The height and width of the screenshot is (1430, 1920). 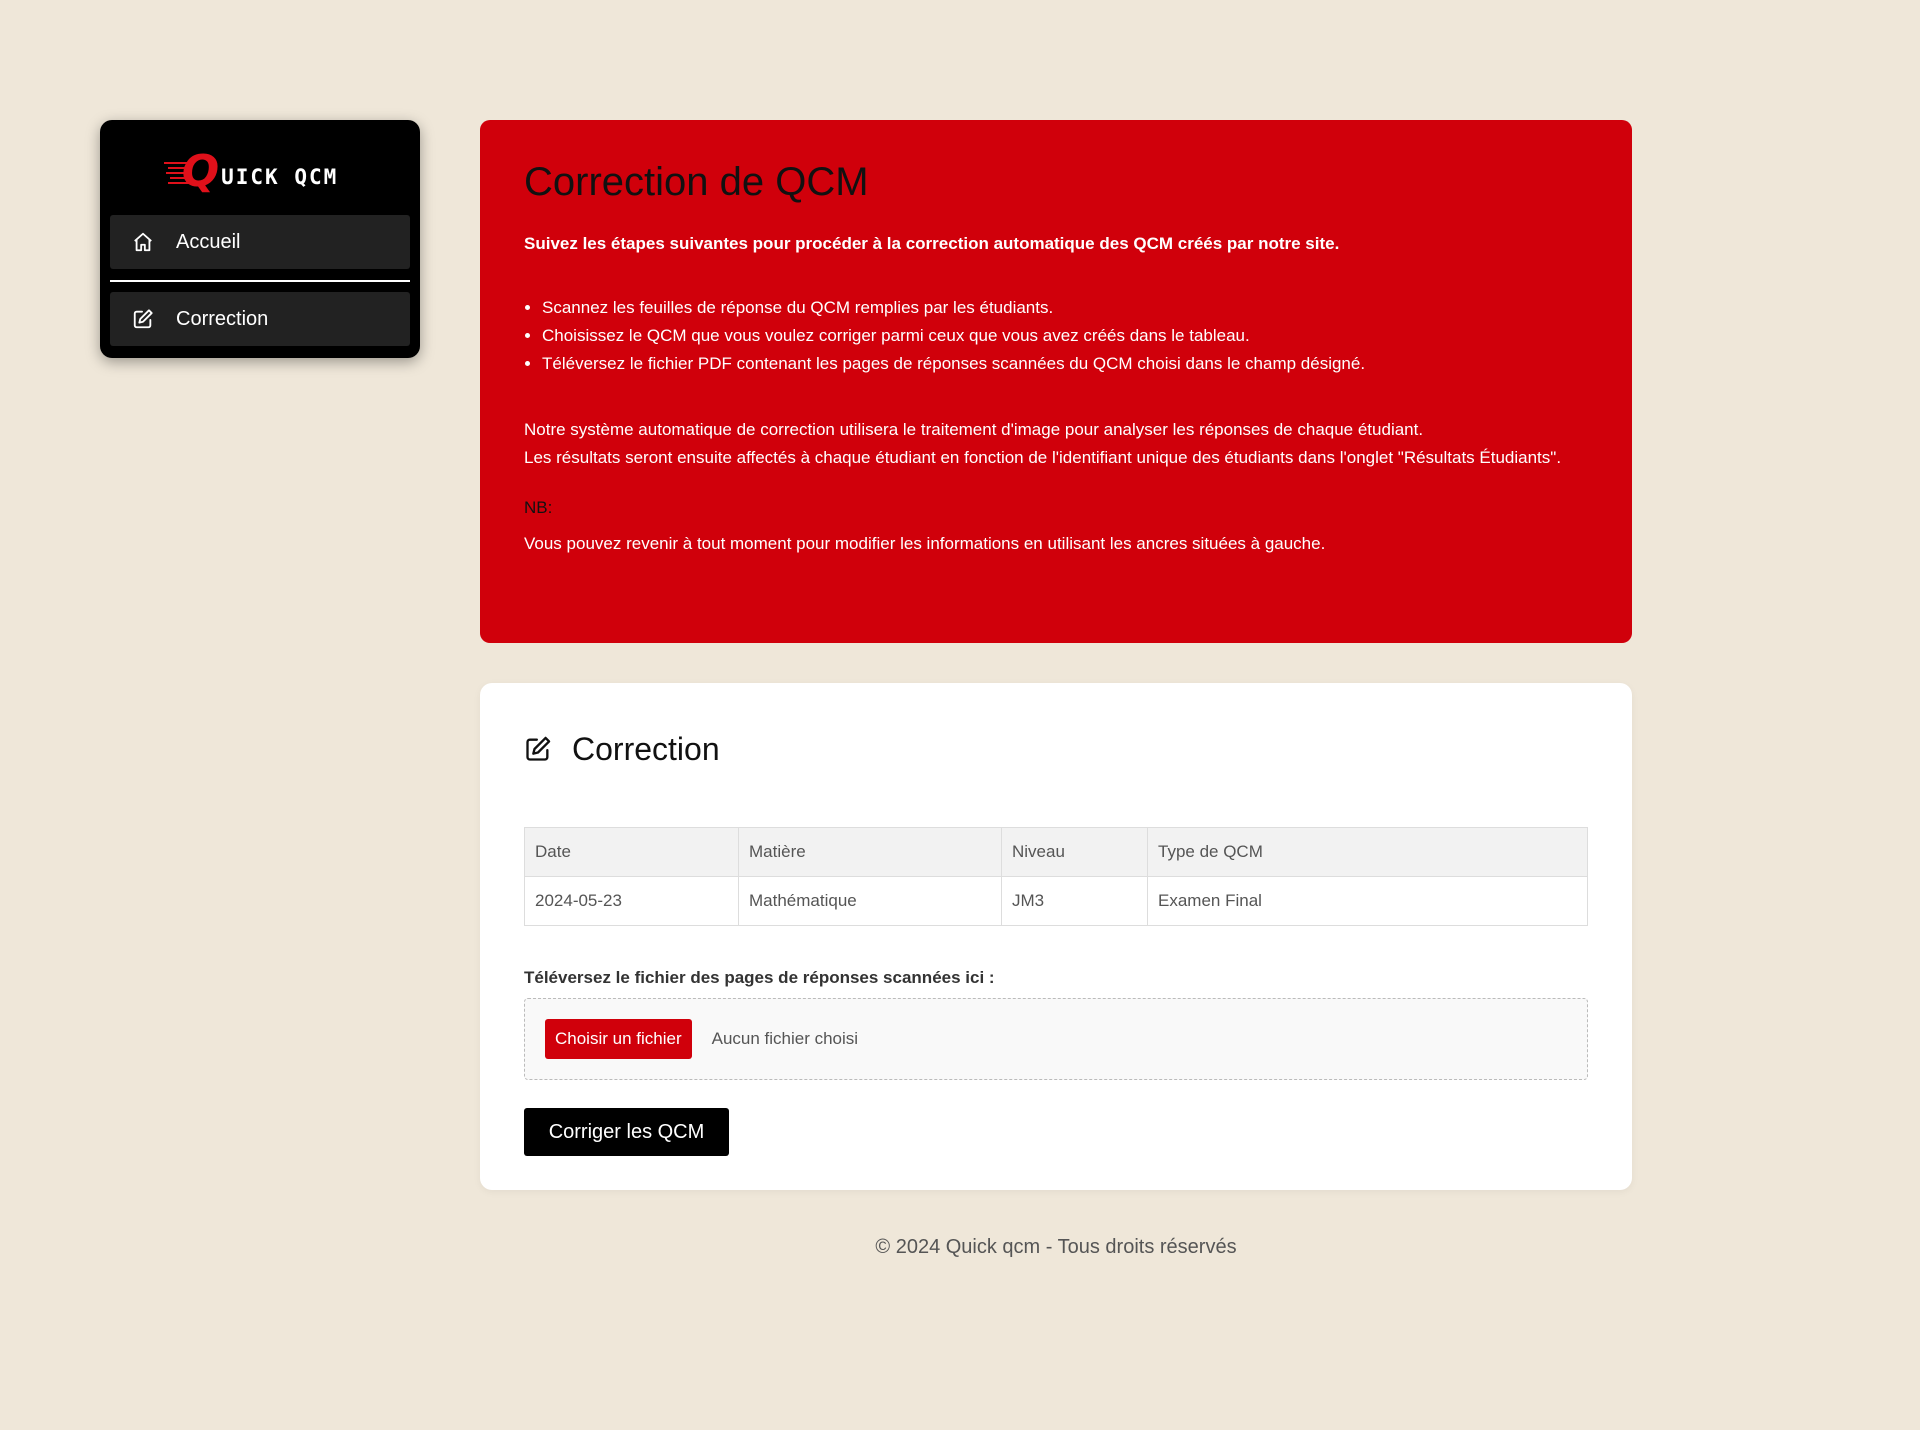 I want to click on table-cell: Mathématique, so click(x=870, y=901).